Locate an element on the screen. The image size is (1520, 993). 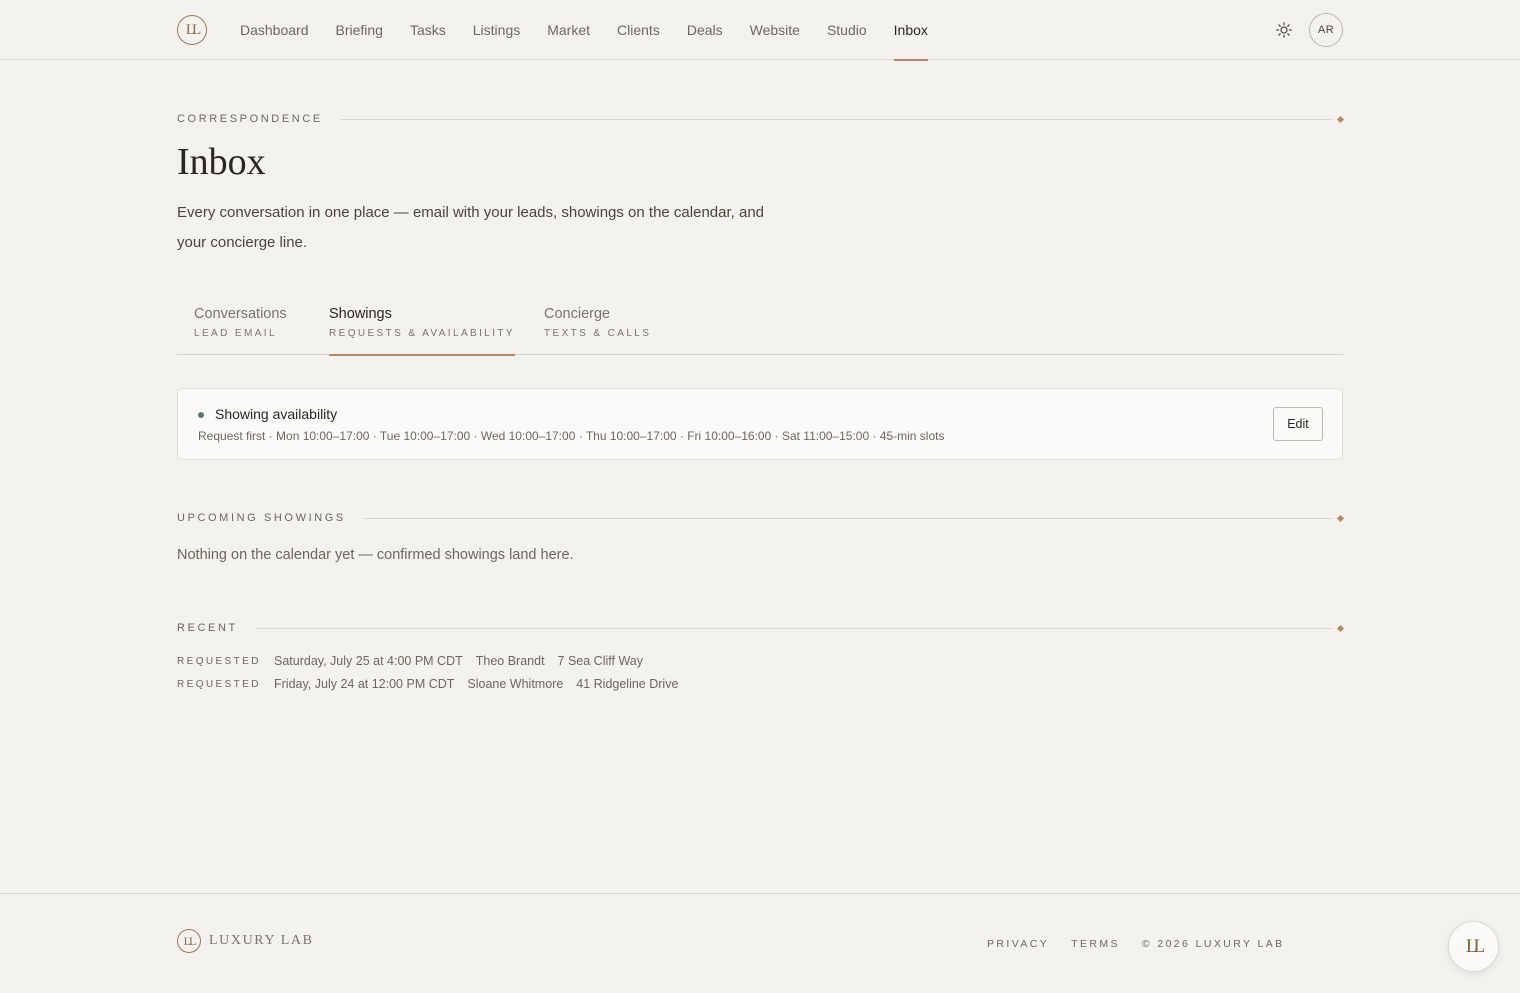
client-name: Sloane Whitmore is located at coordinates (515, 684).